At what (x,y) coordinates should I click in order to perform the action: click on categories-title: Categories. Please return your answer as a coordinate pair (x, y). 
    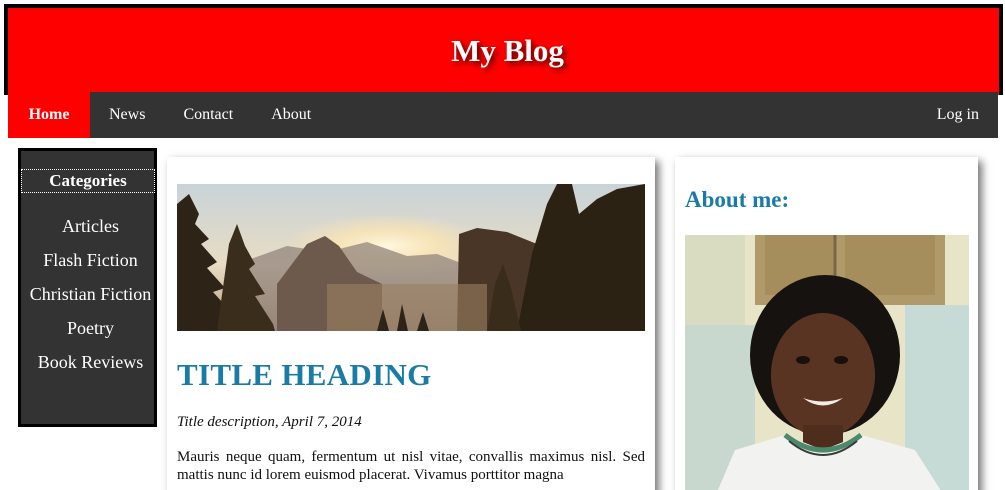
    Looking at the image, I should click on (88, 181).